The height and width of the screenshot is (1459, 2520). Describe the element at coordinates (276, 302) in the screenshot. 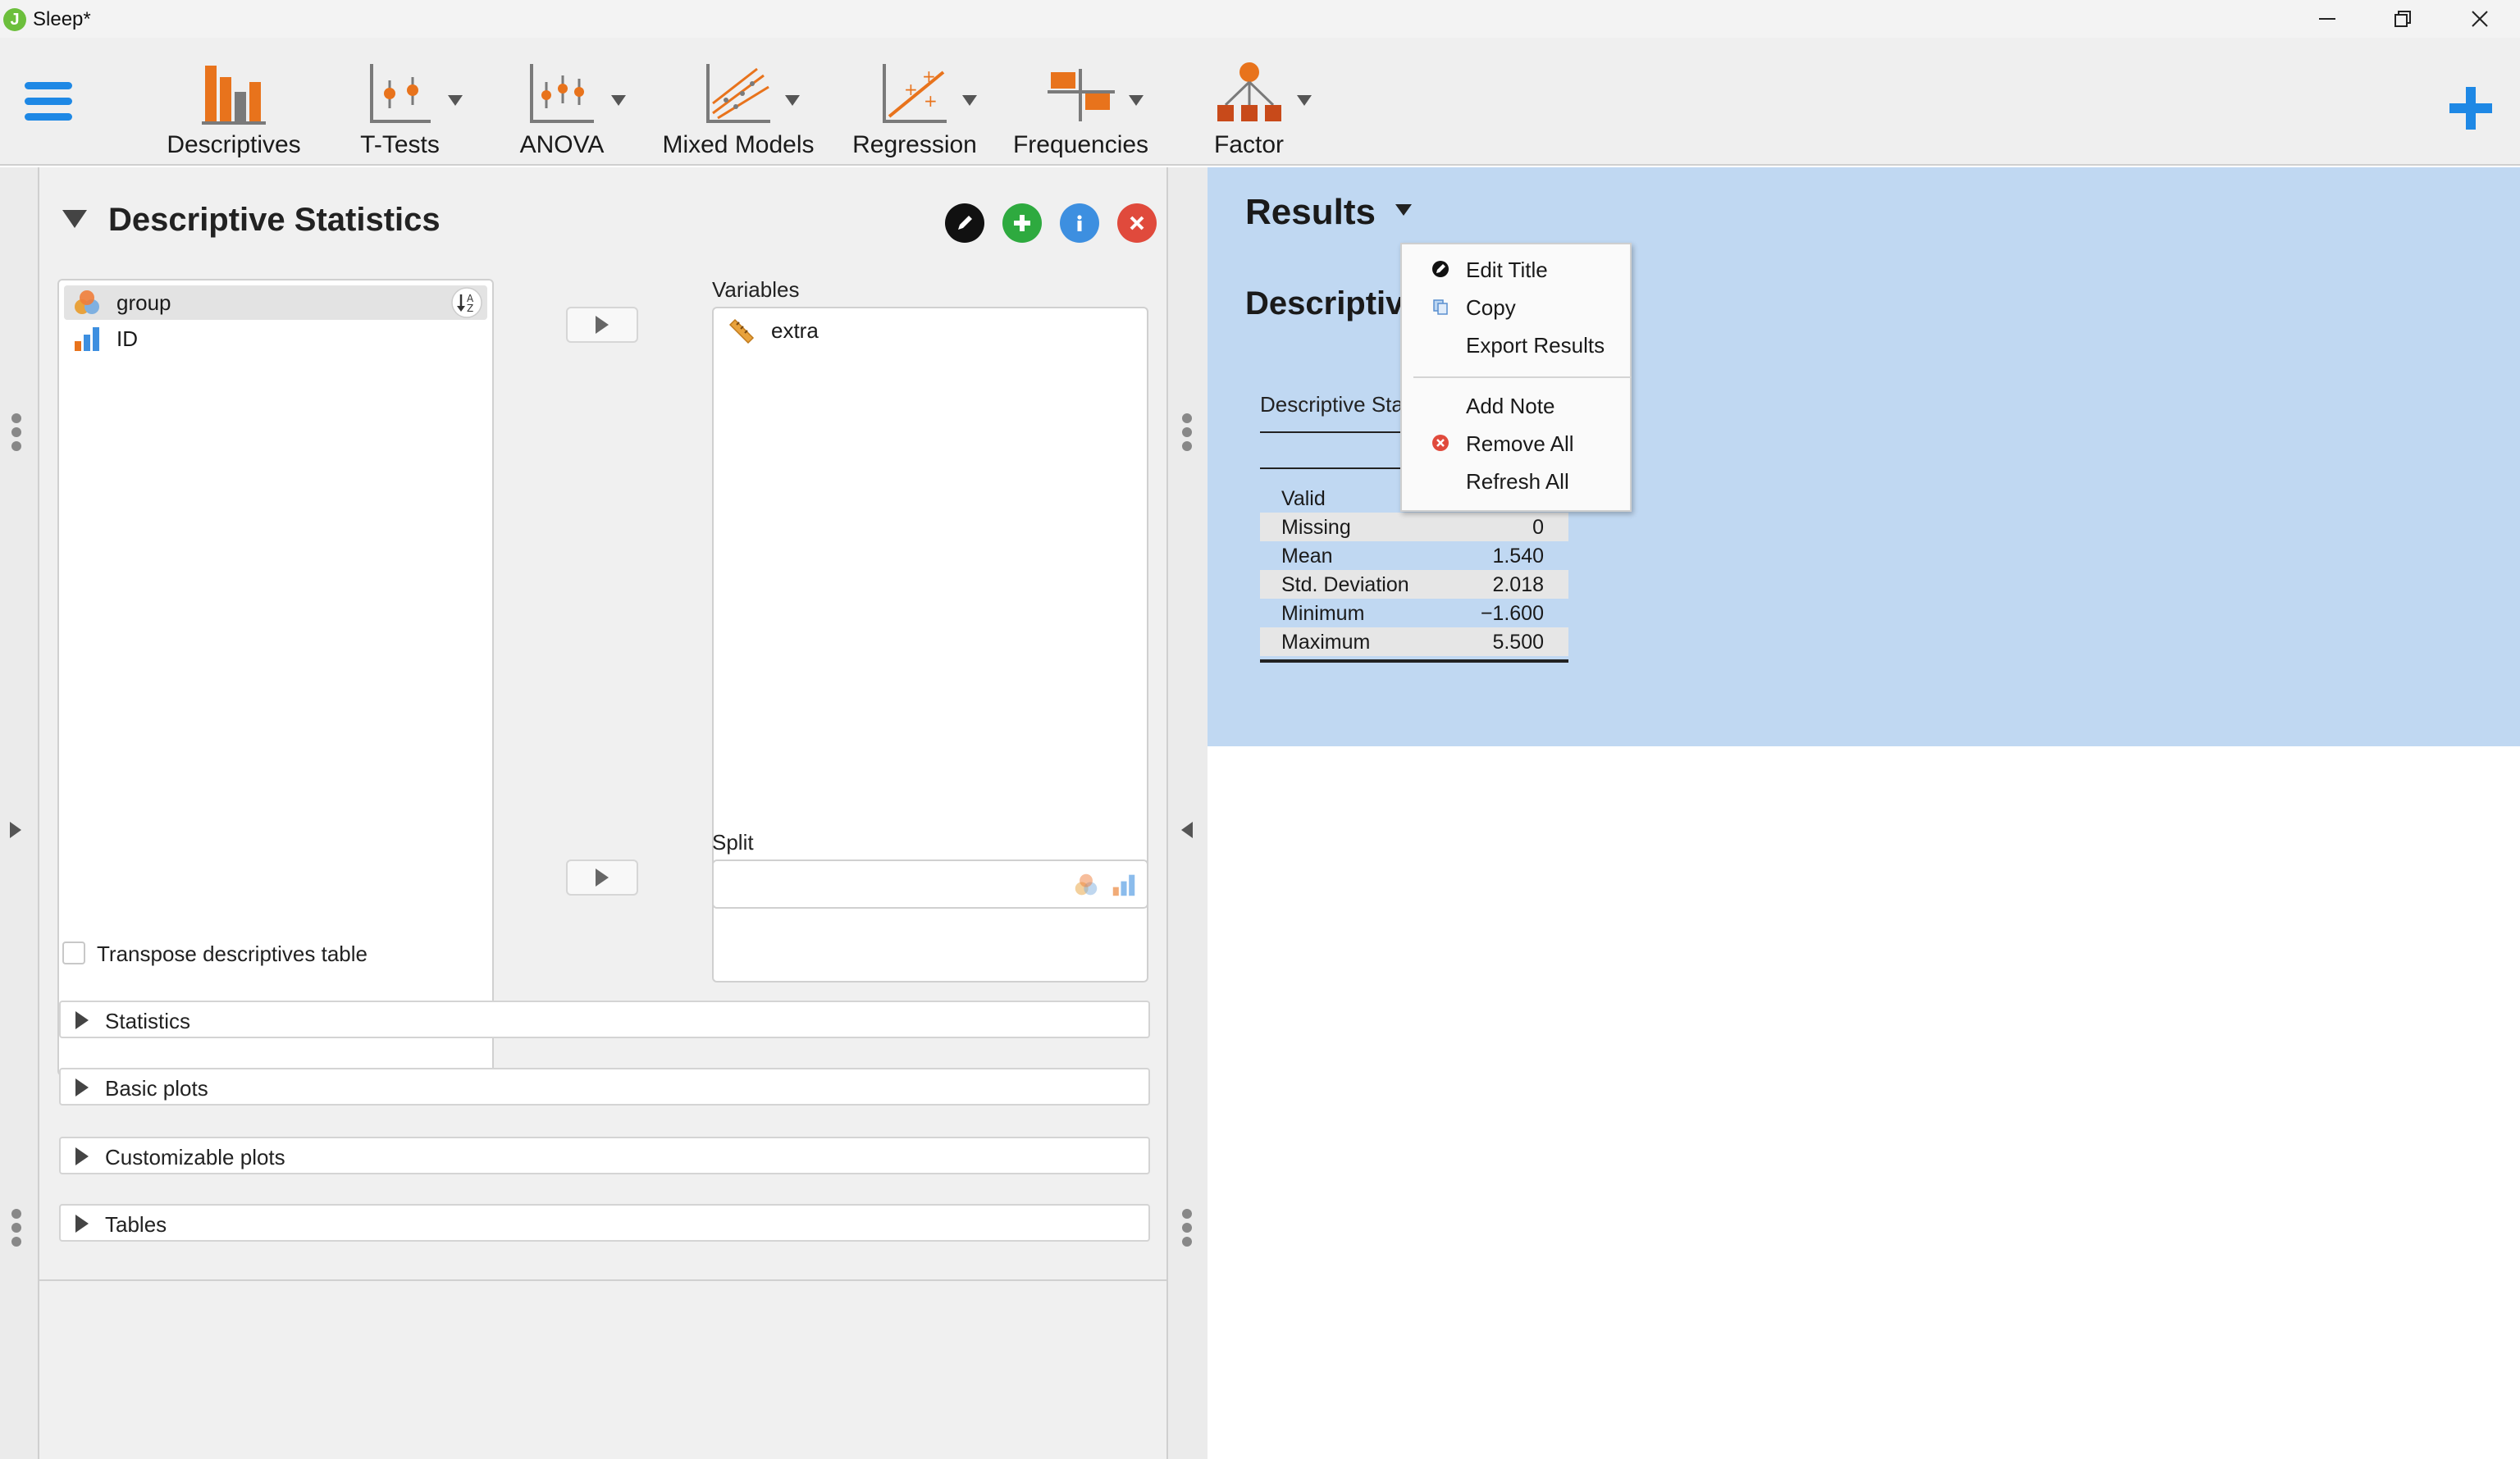

I see `variable-item-group: group A Z` at that location.